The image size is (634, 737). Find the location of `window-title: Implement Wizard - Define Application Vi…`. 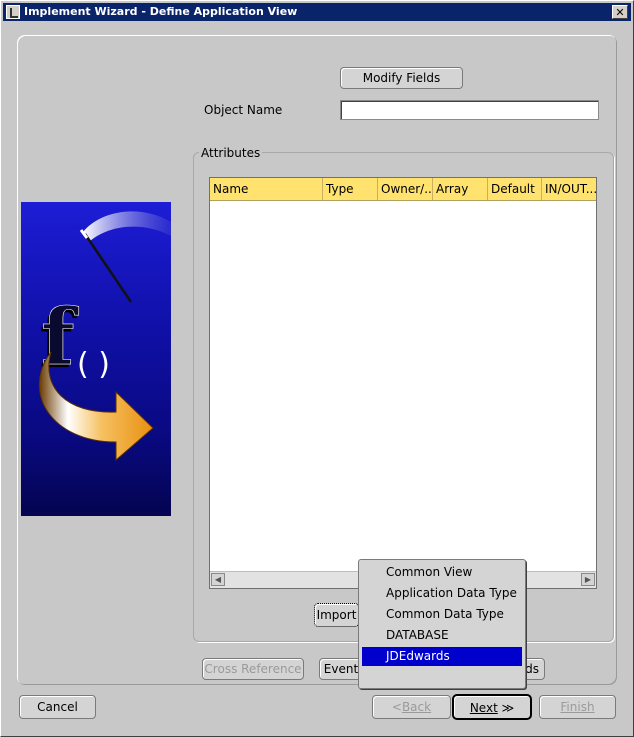

window-title: Implement Wizard - Define Application Vi… is located at coordinates (161, 11).